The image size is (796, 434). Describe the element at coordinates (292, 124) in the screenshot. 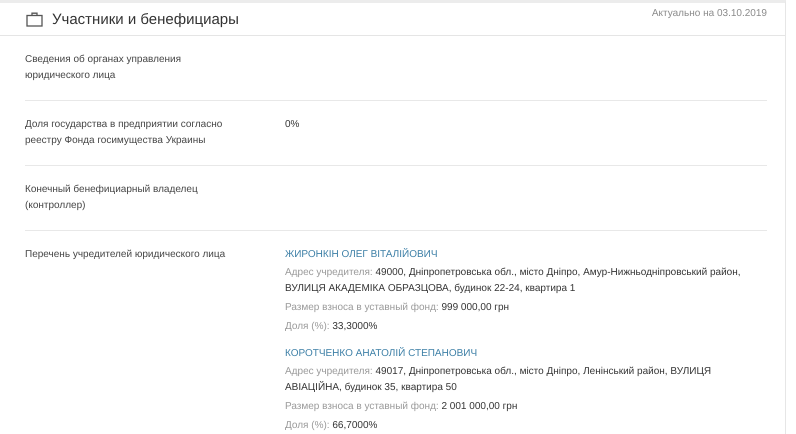

I see `field-value: 0%` at that location.